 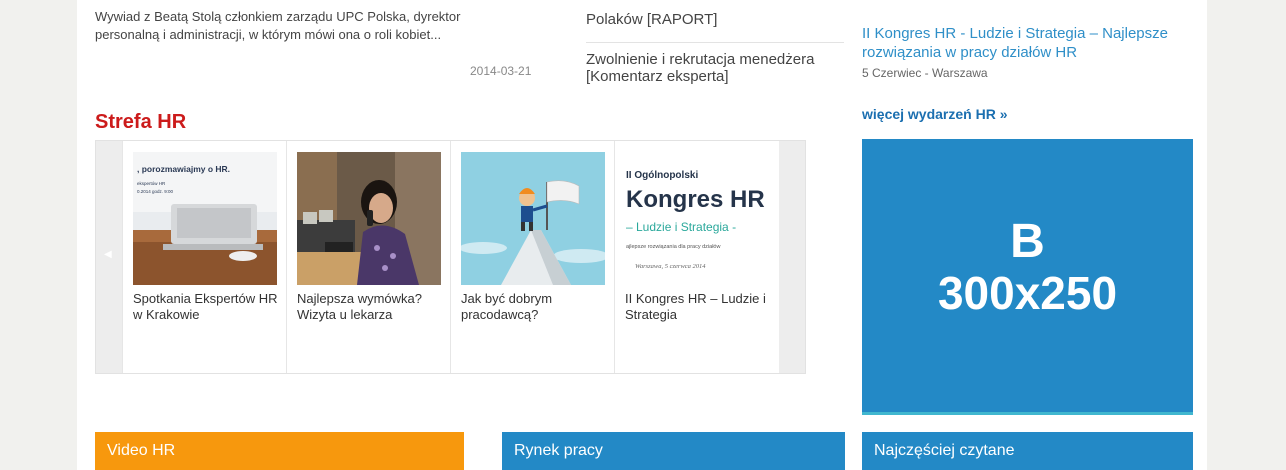 What do you see at coordinates (369, 218) in the screenshot?
I see `thumbnail-woman-phone-image` at bounding box center [369, 218].